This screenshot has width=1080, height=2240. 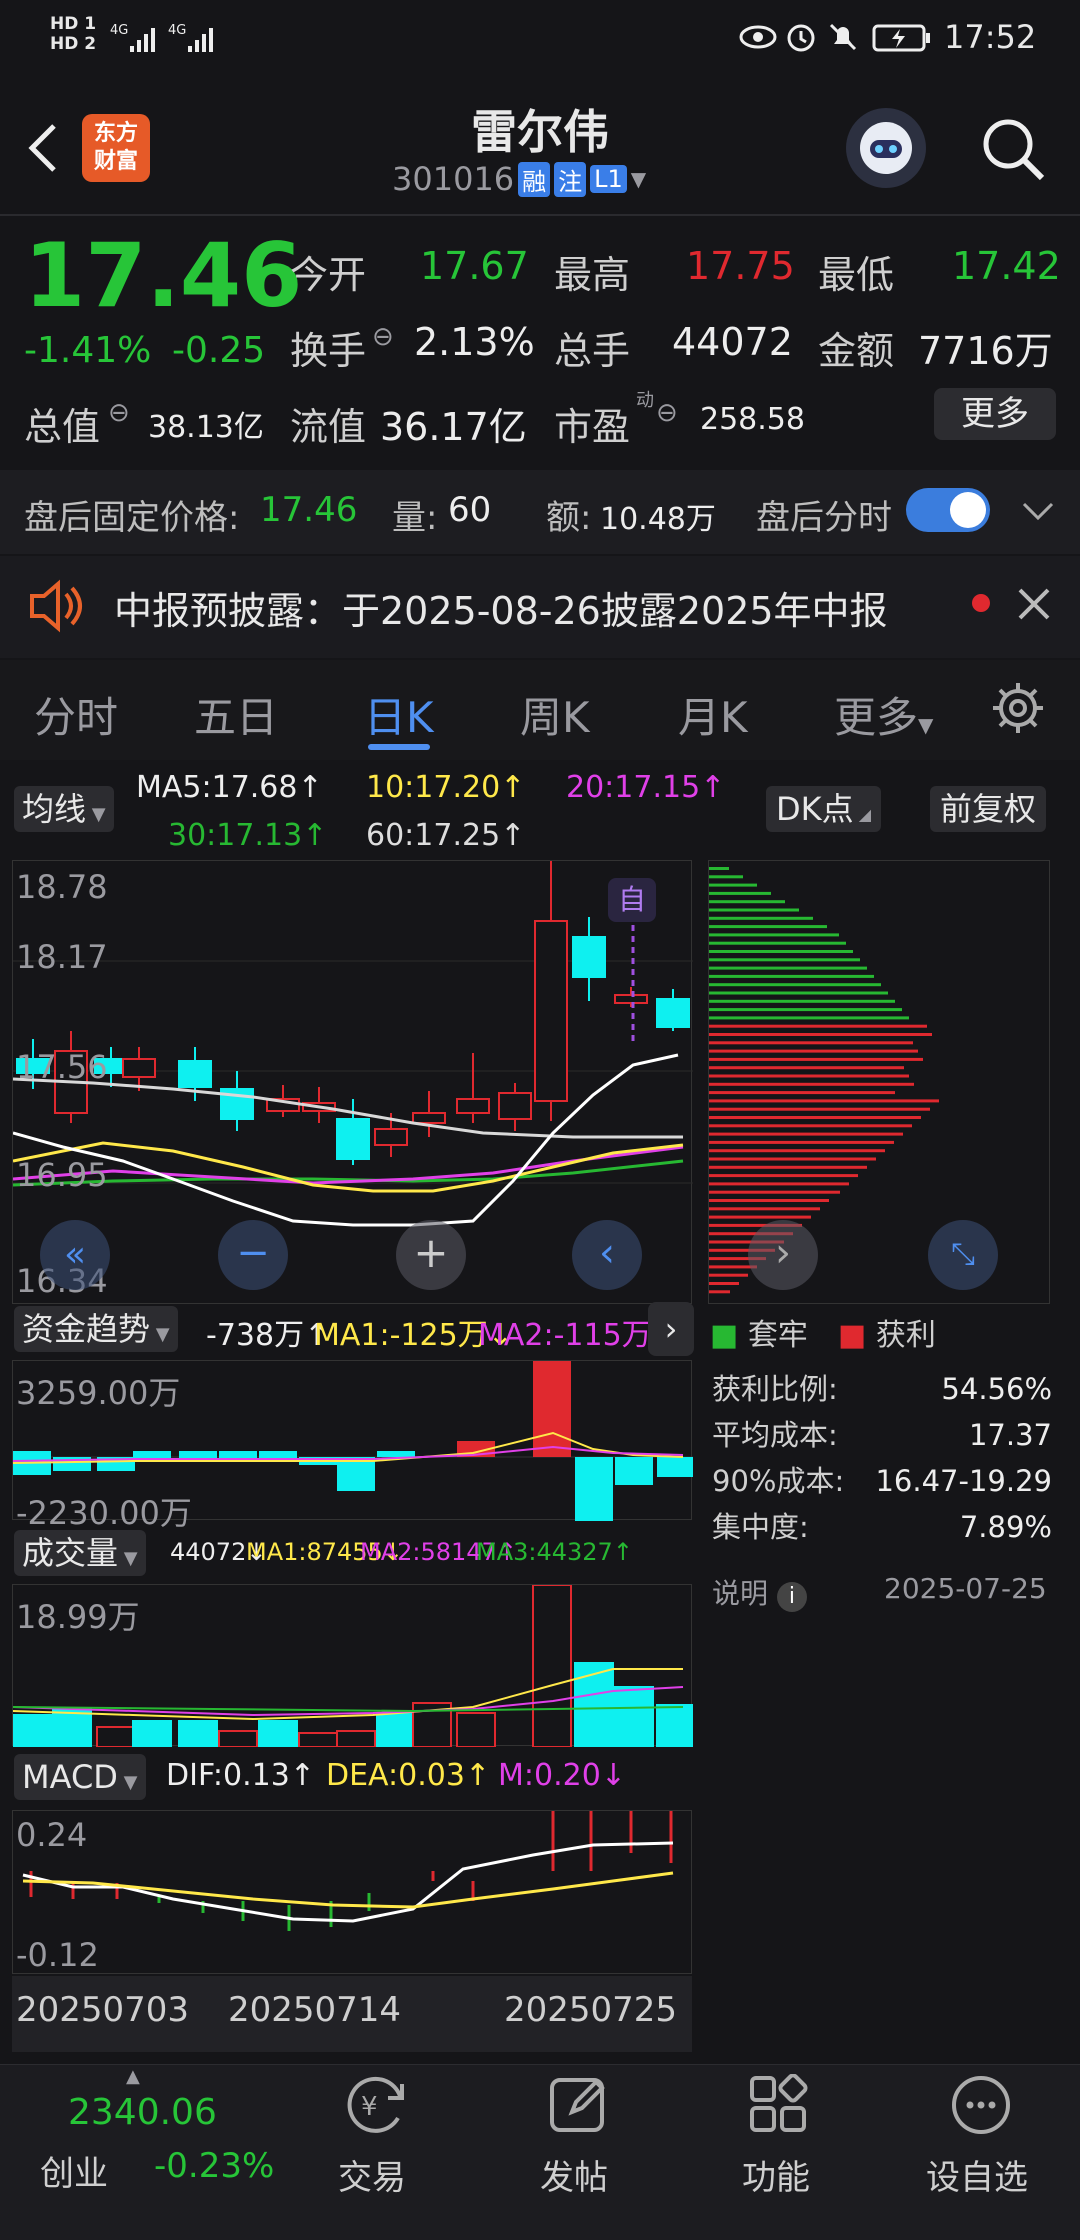 I want to click on macd-top-label: 0.24, so click(x=52, y=1835).